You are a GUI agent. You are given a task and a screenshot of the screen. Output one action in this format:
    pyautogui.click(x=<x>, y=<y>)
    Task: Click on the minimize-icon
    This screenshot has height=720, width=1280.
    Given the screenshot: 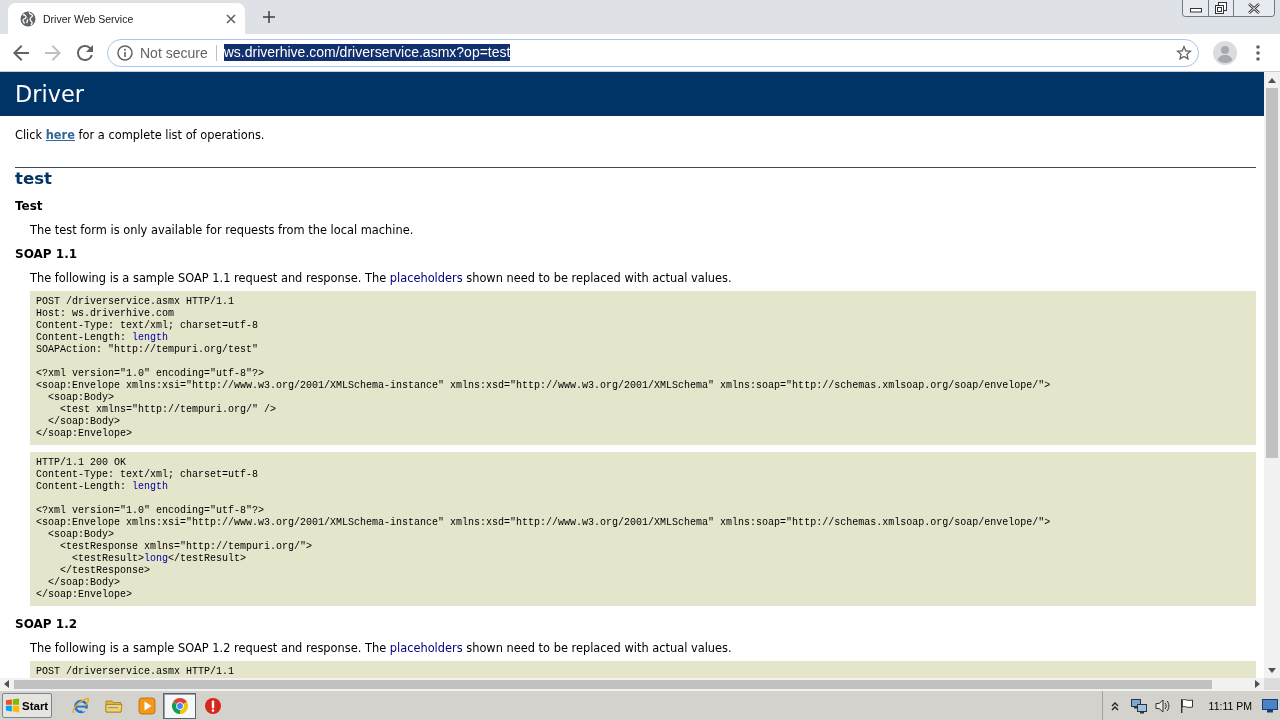 What is the action you would take?
    pyautogui.click(x=1195, y=10)
    